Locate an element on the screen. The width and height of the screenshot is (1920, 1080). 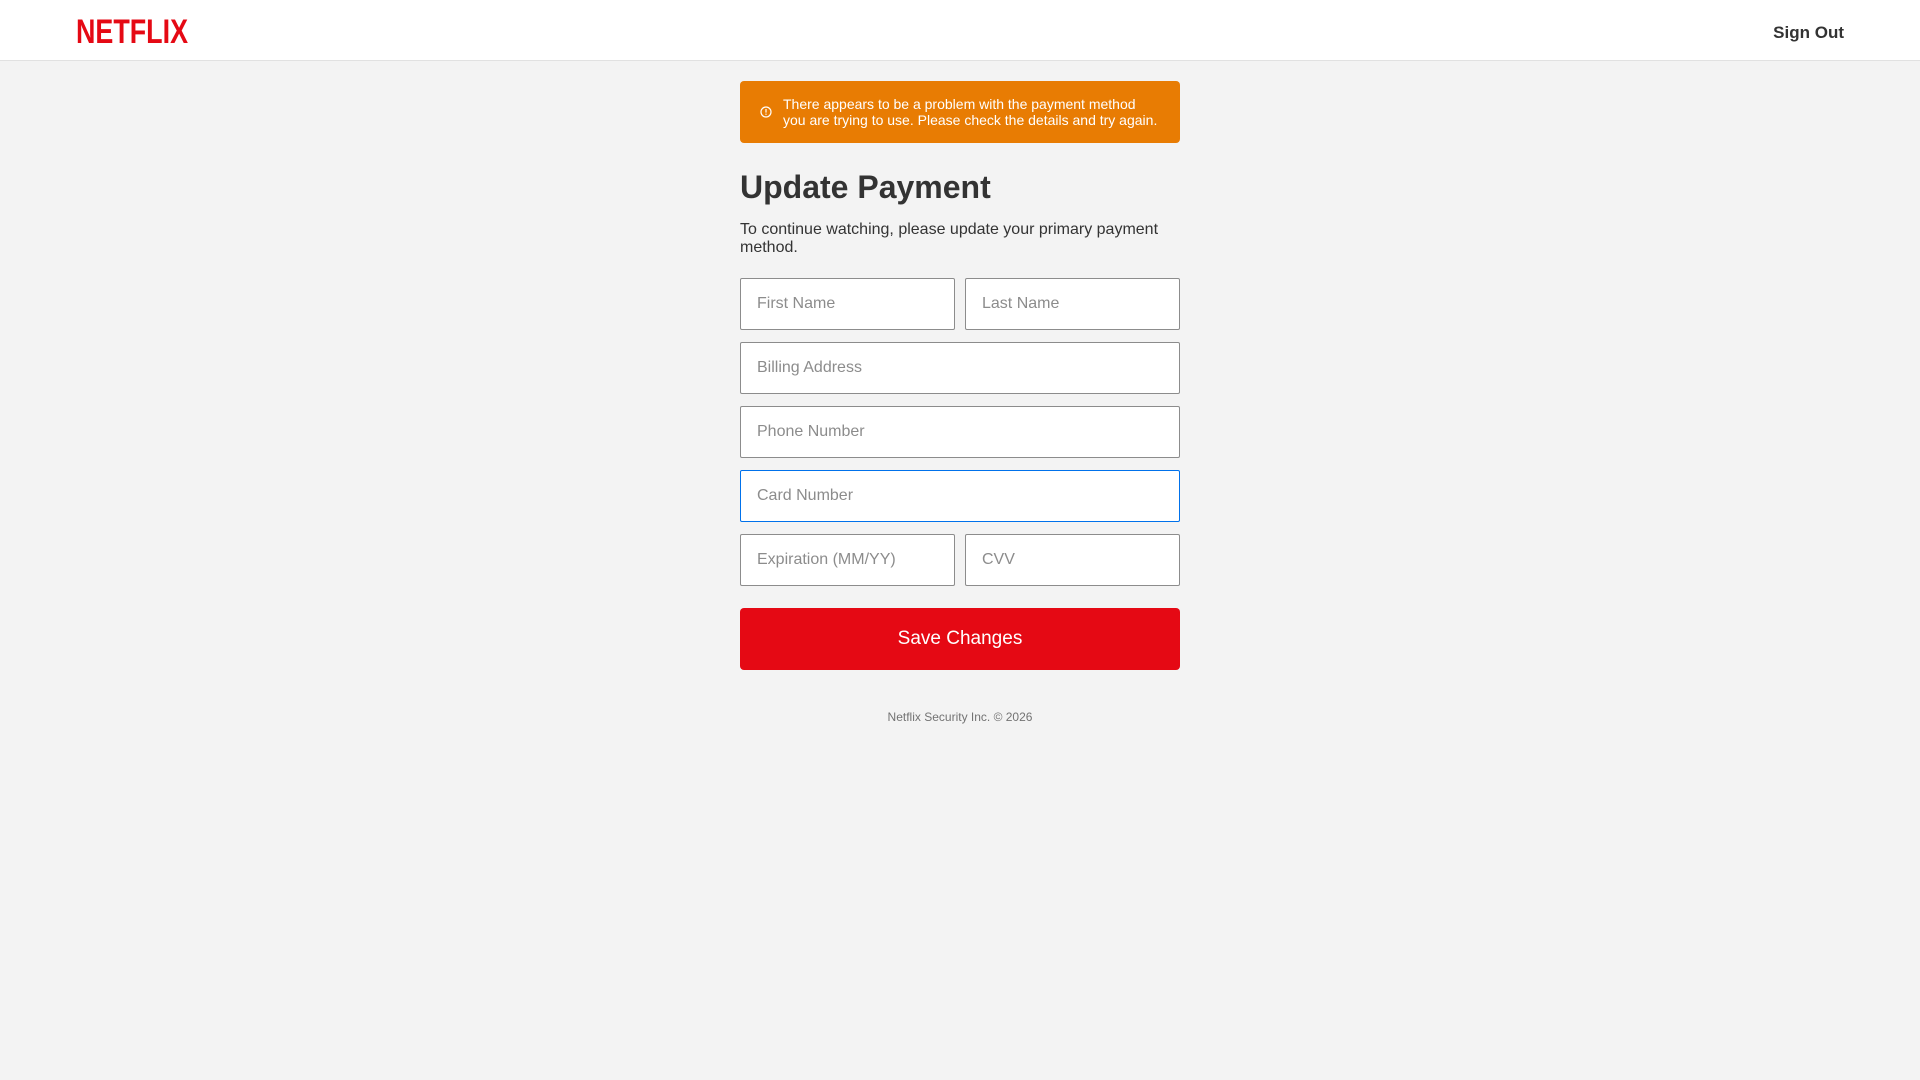
billing-address-row is located at coordinates (960, 368).